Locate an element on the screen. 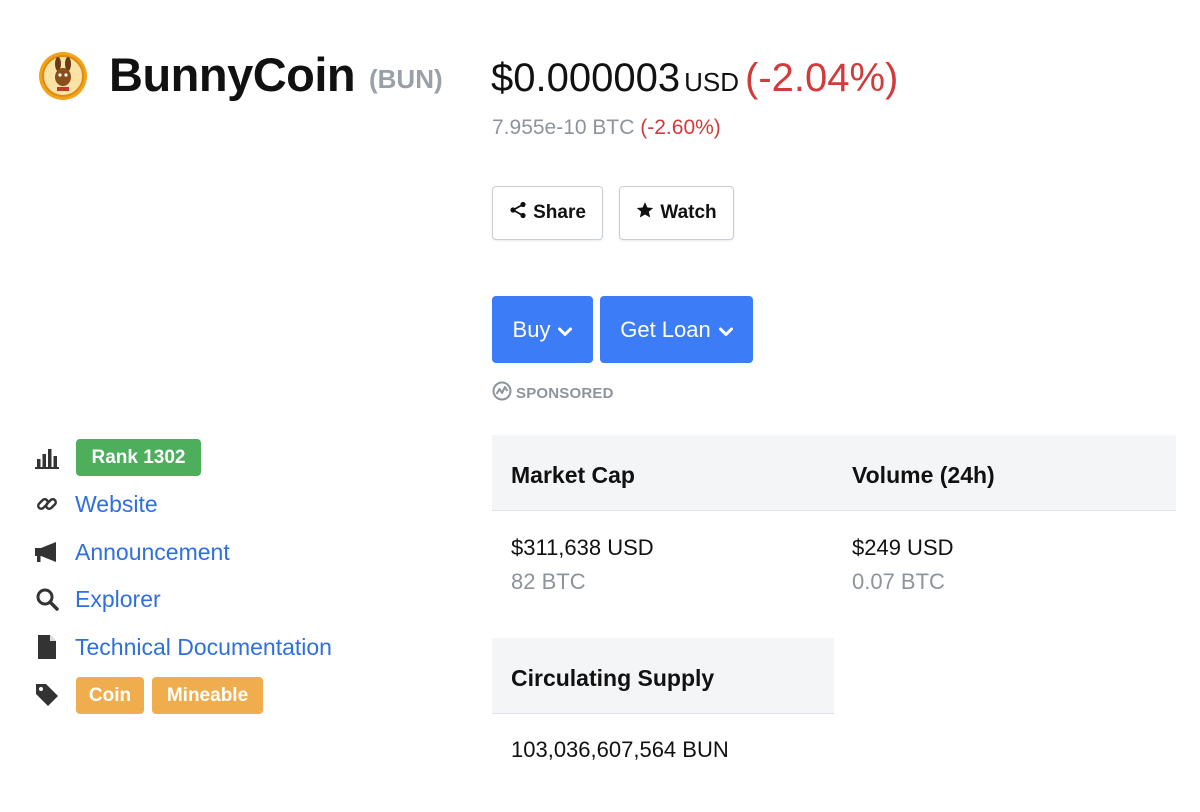  sidebar-item-announcement: Announcement is located at coordinates (132, 552).